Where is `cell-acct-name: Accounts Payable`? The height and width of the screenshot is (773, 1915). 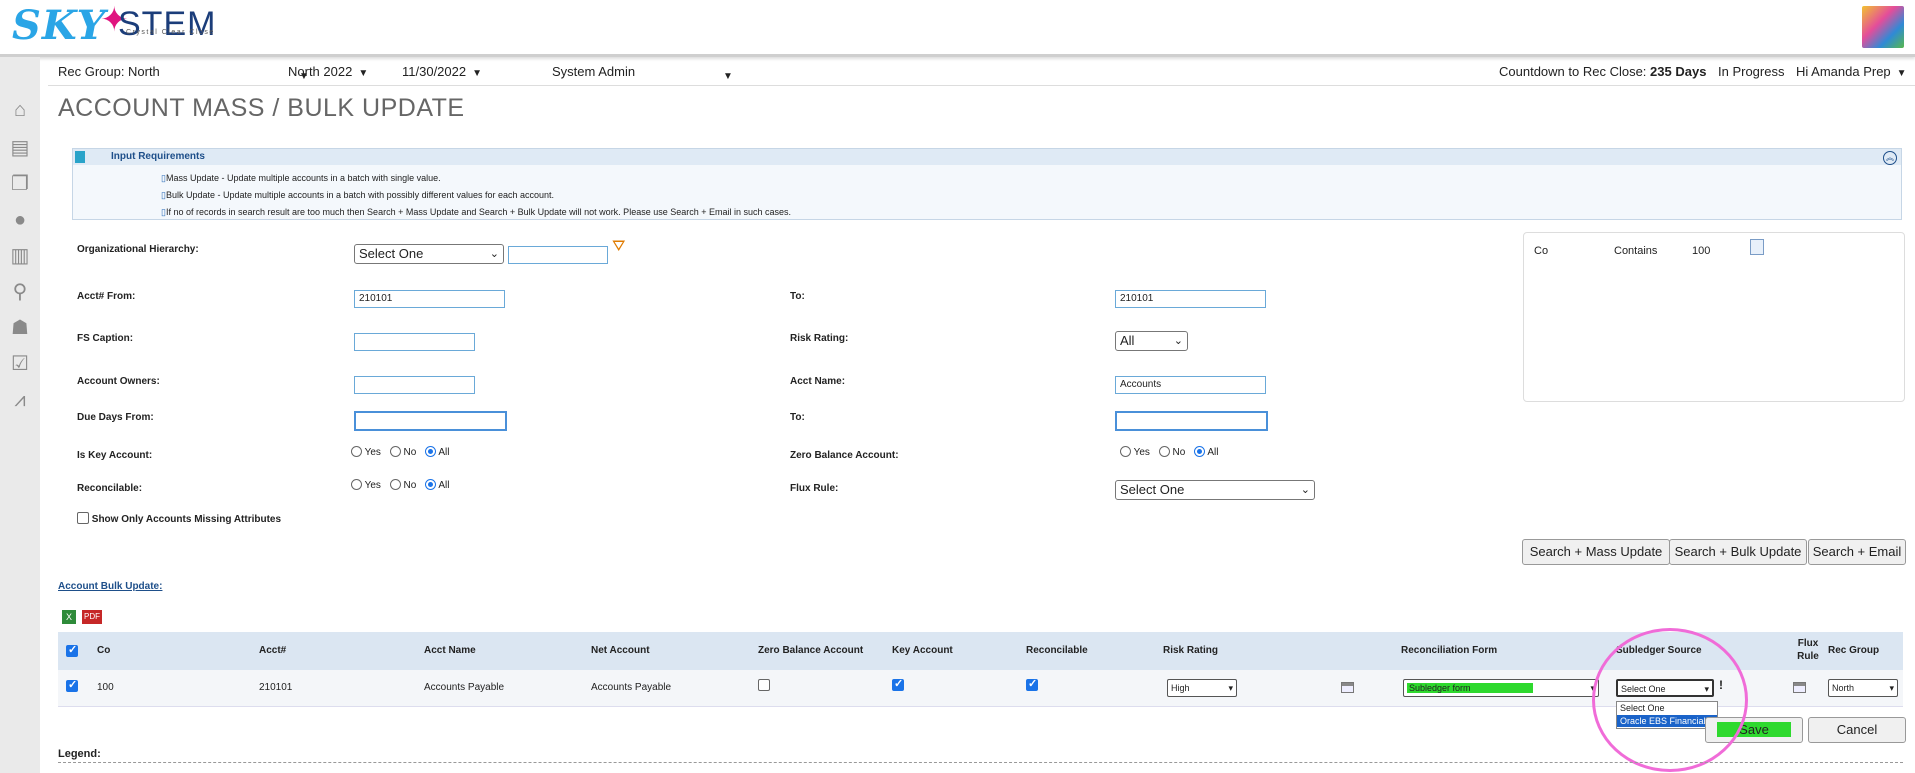
cell-acct-name: Accounts Payable is located at coordinates (464, 687).